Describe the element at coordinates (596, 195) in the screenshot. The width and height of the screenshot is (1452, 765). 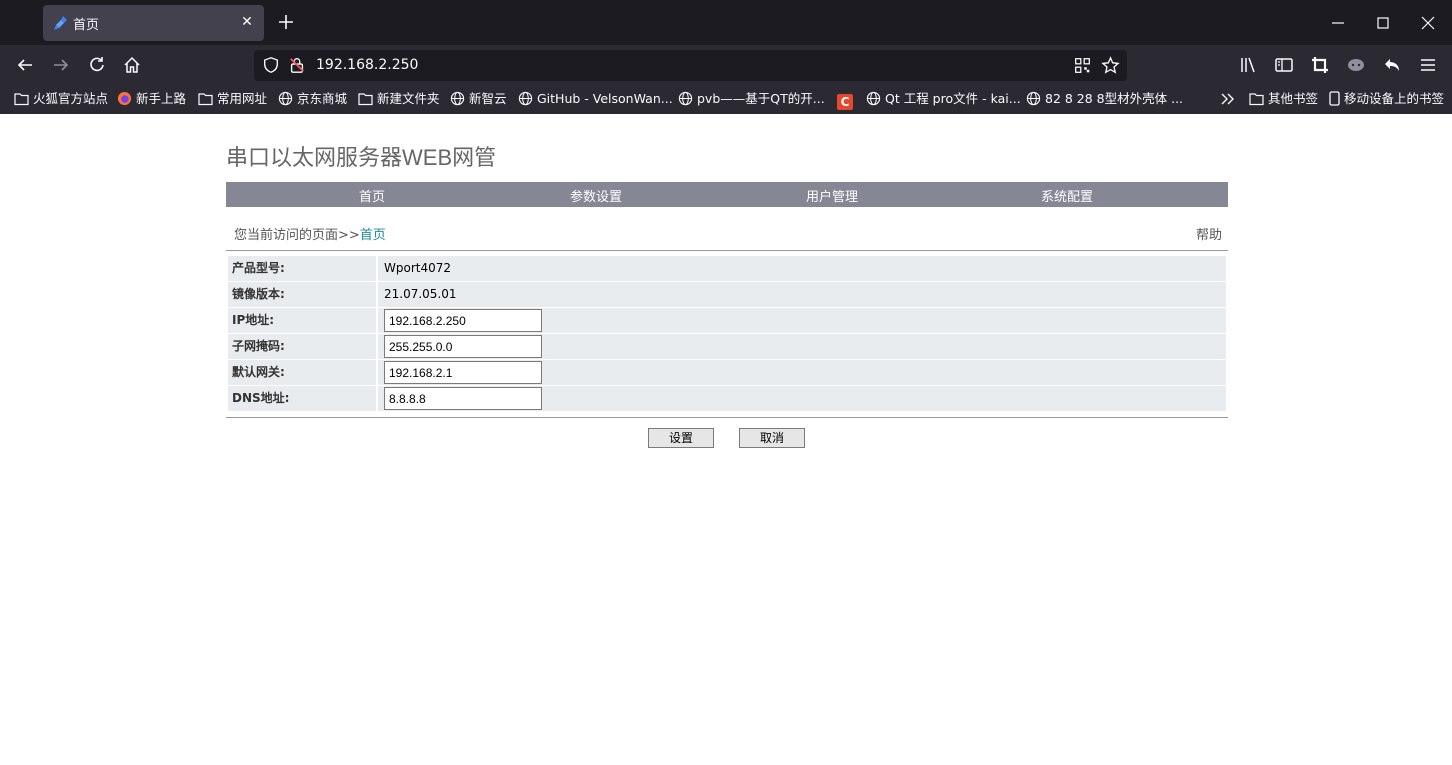
I see `menu-item-params: 参数设置` at that location.